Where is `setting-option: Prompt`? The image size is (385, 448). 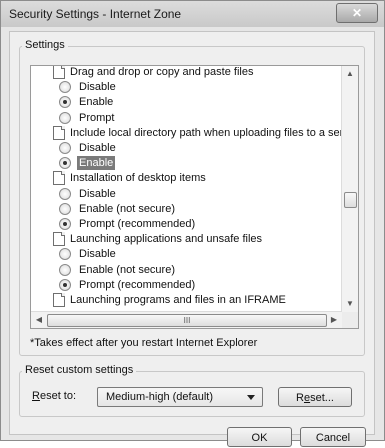 setting-option: Prompt is located at coordinates (193, 118).